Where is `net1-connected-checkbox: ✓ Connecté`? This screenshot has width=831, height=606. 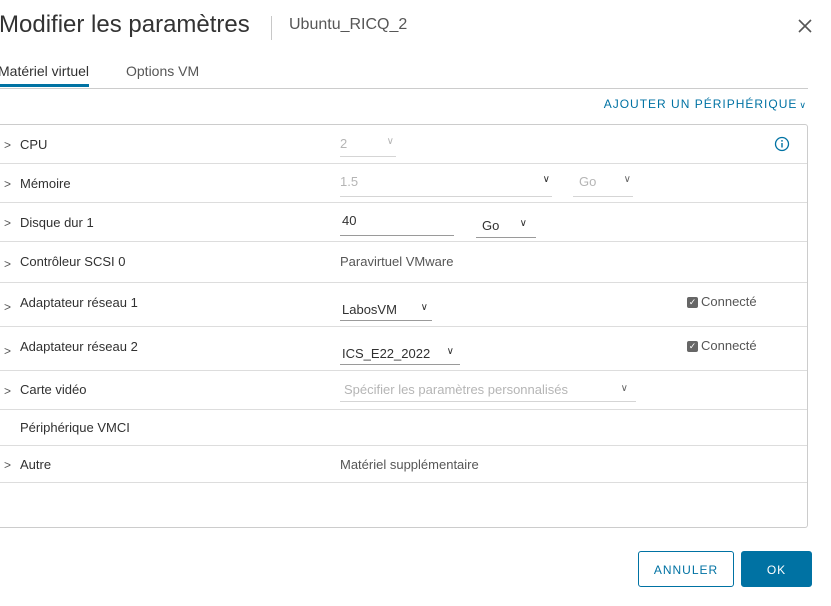
net1-connected-checkbox: ✓ Connecté is located at coordinates (722, 301).